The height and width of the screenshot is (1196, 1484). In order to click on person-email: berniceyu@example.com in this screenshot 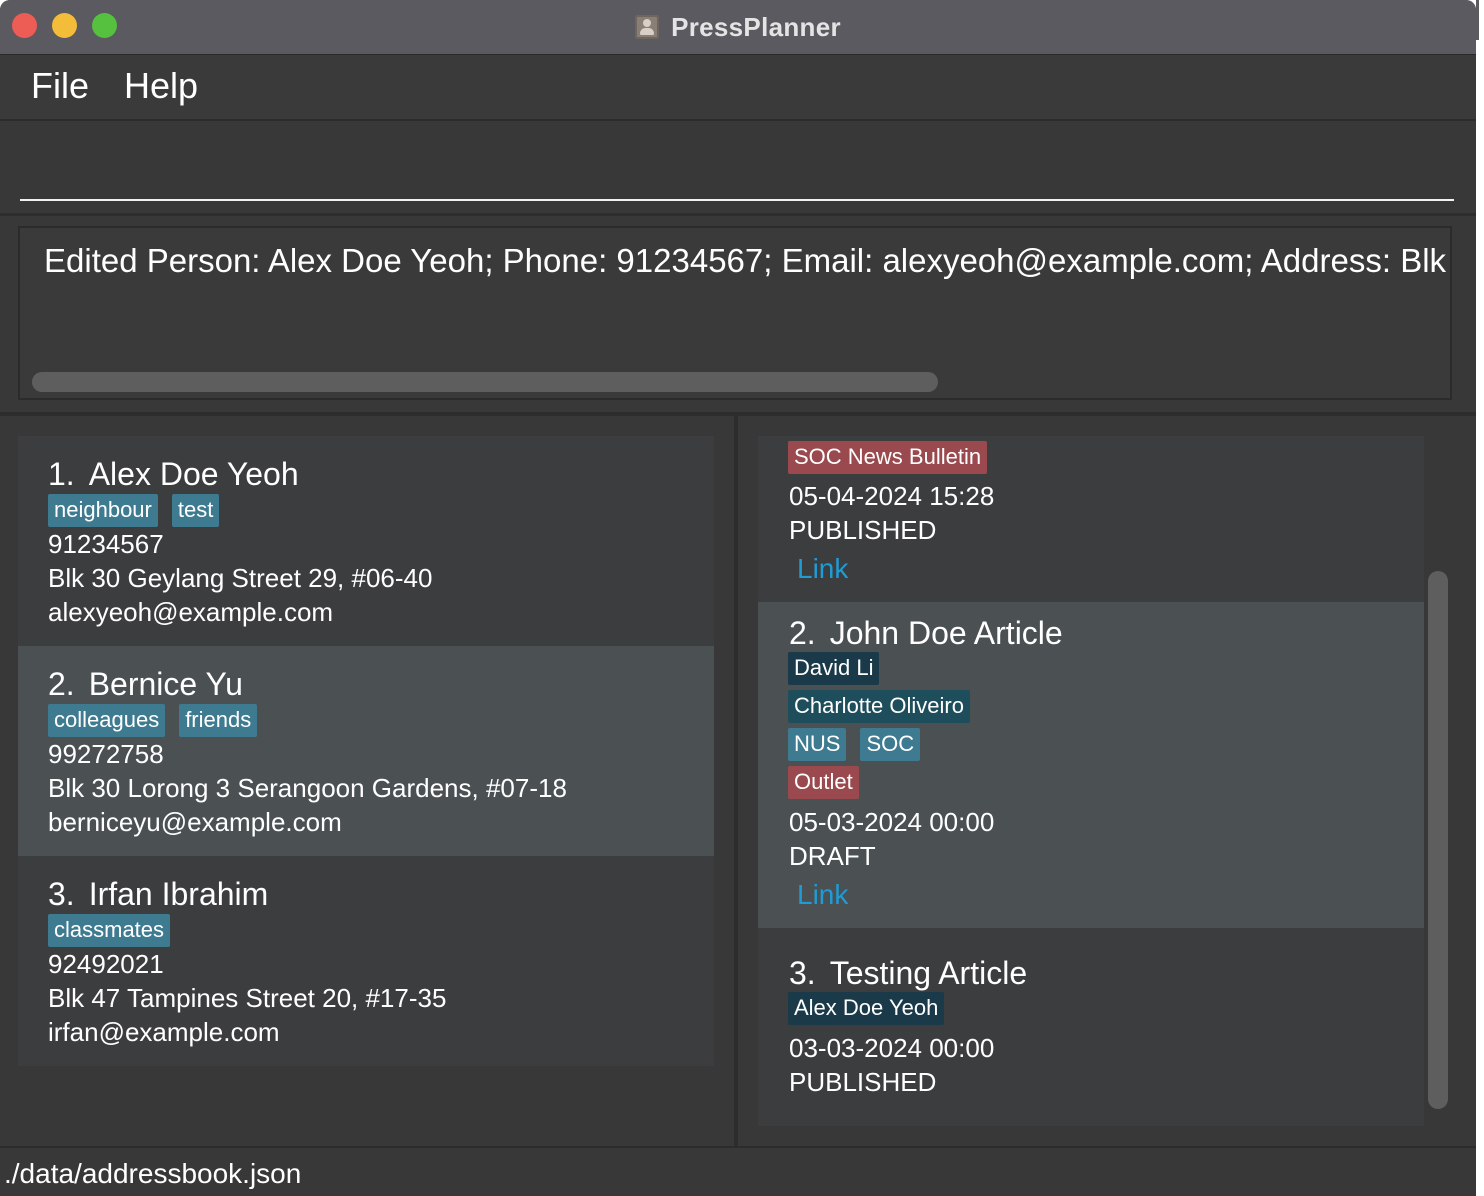, I will do `click(195, 822)`.